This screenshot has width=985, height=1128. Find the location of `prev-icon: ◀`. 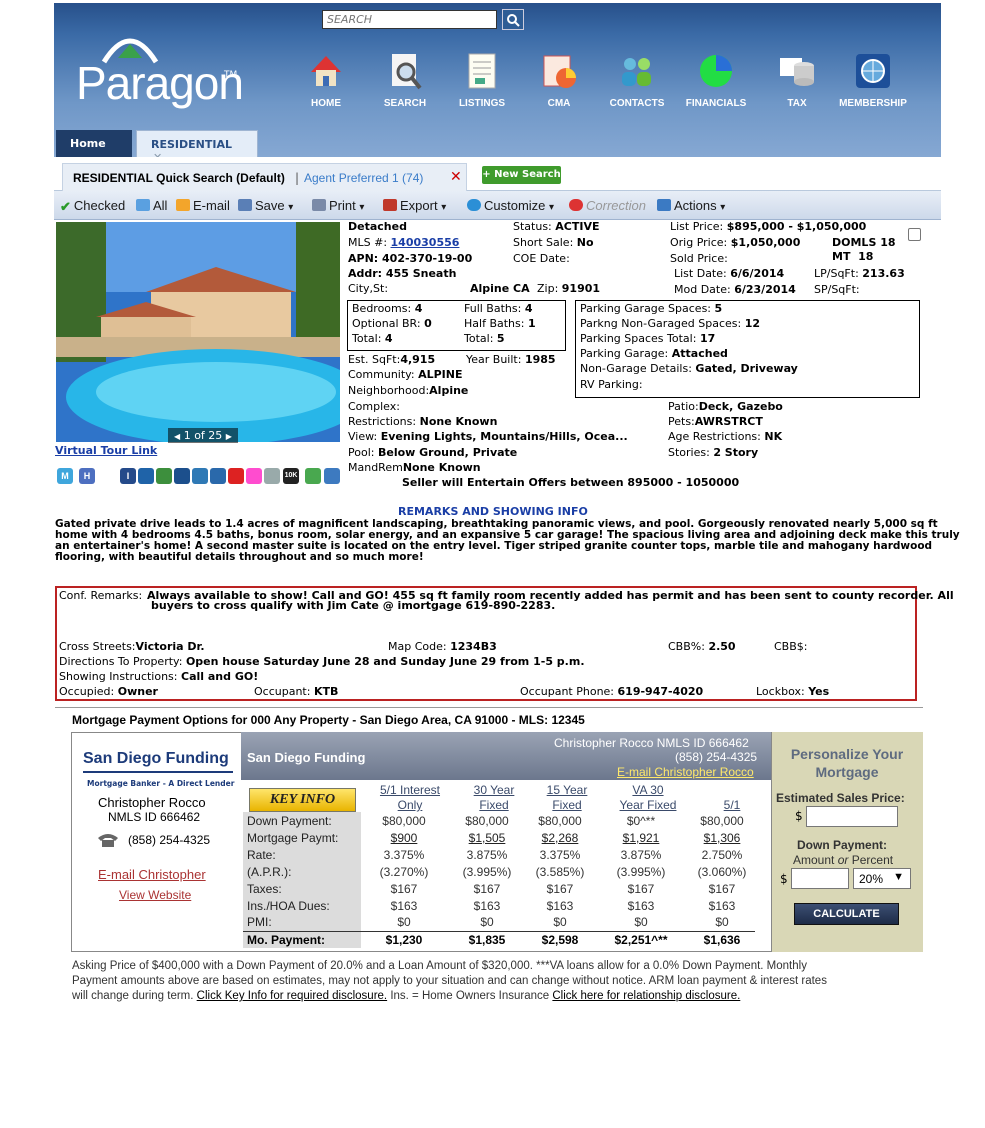

prev-icon: ◀ is located at coordinates (177, 436).